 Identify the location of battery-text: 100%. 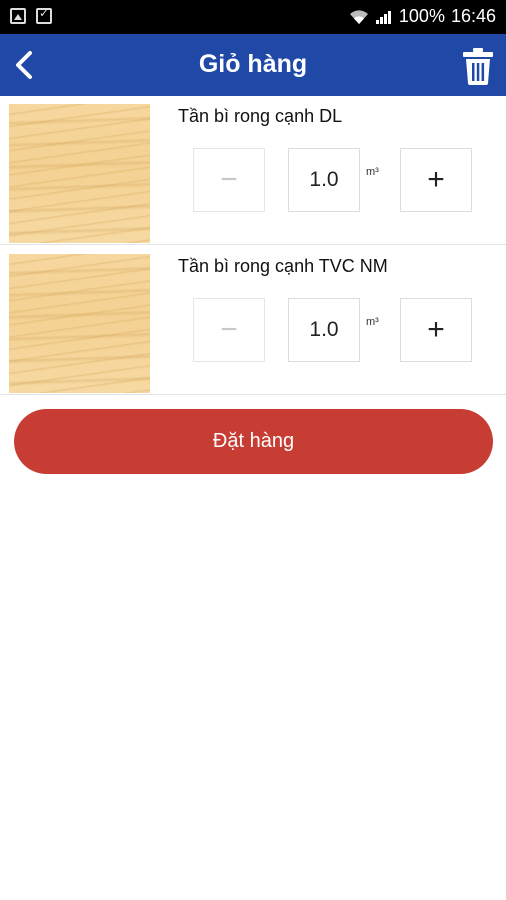
(421, 16).